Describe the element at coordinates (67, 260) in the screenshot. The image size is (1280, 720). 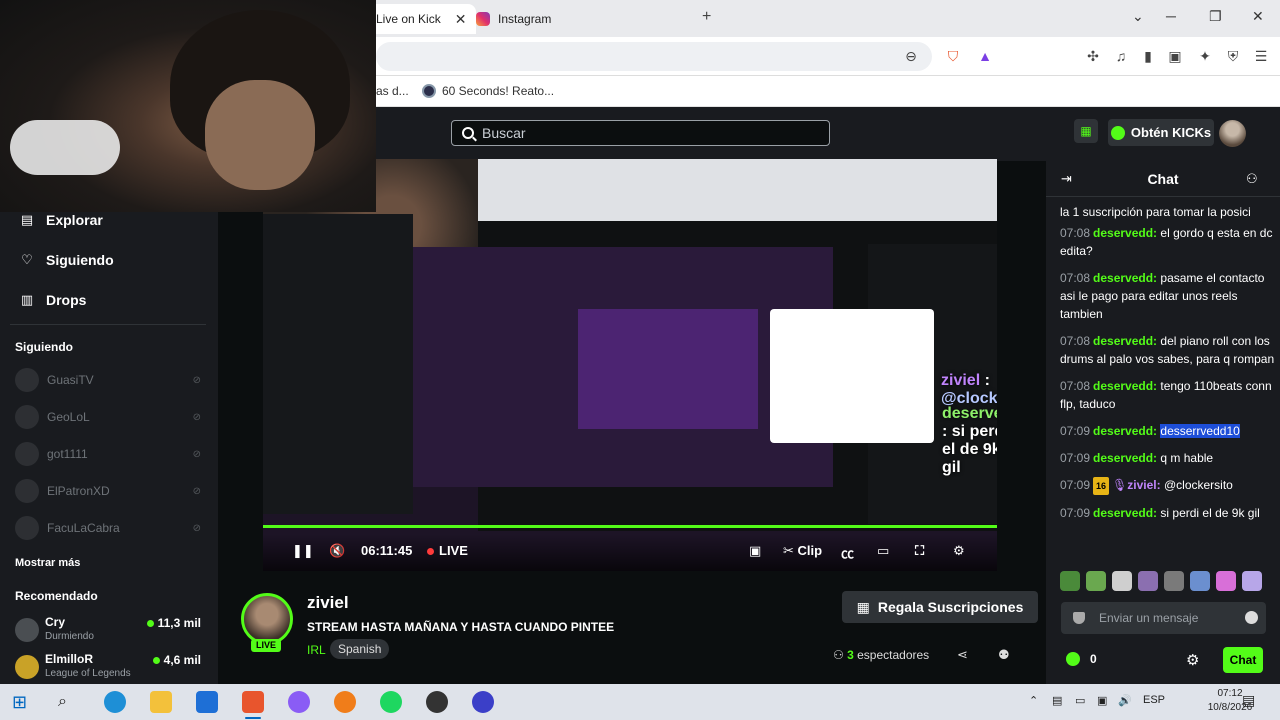
I see `sidebar-item-siguiendo: ♡ Siguiendo` at that location.